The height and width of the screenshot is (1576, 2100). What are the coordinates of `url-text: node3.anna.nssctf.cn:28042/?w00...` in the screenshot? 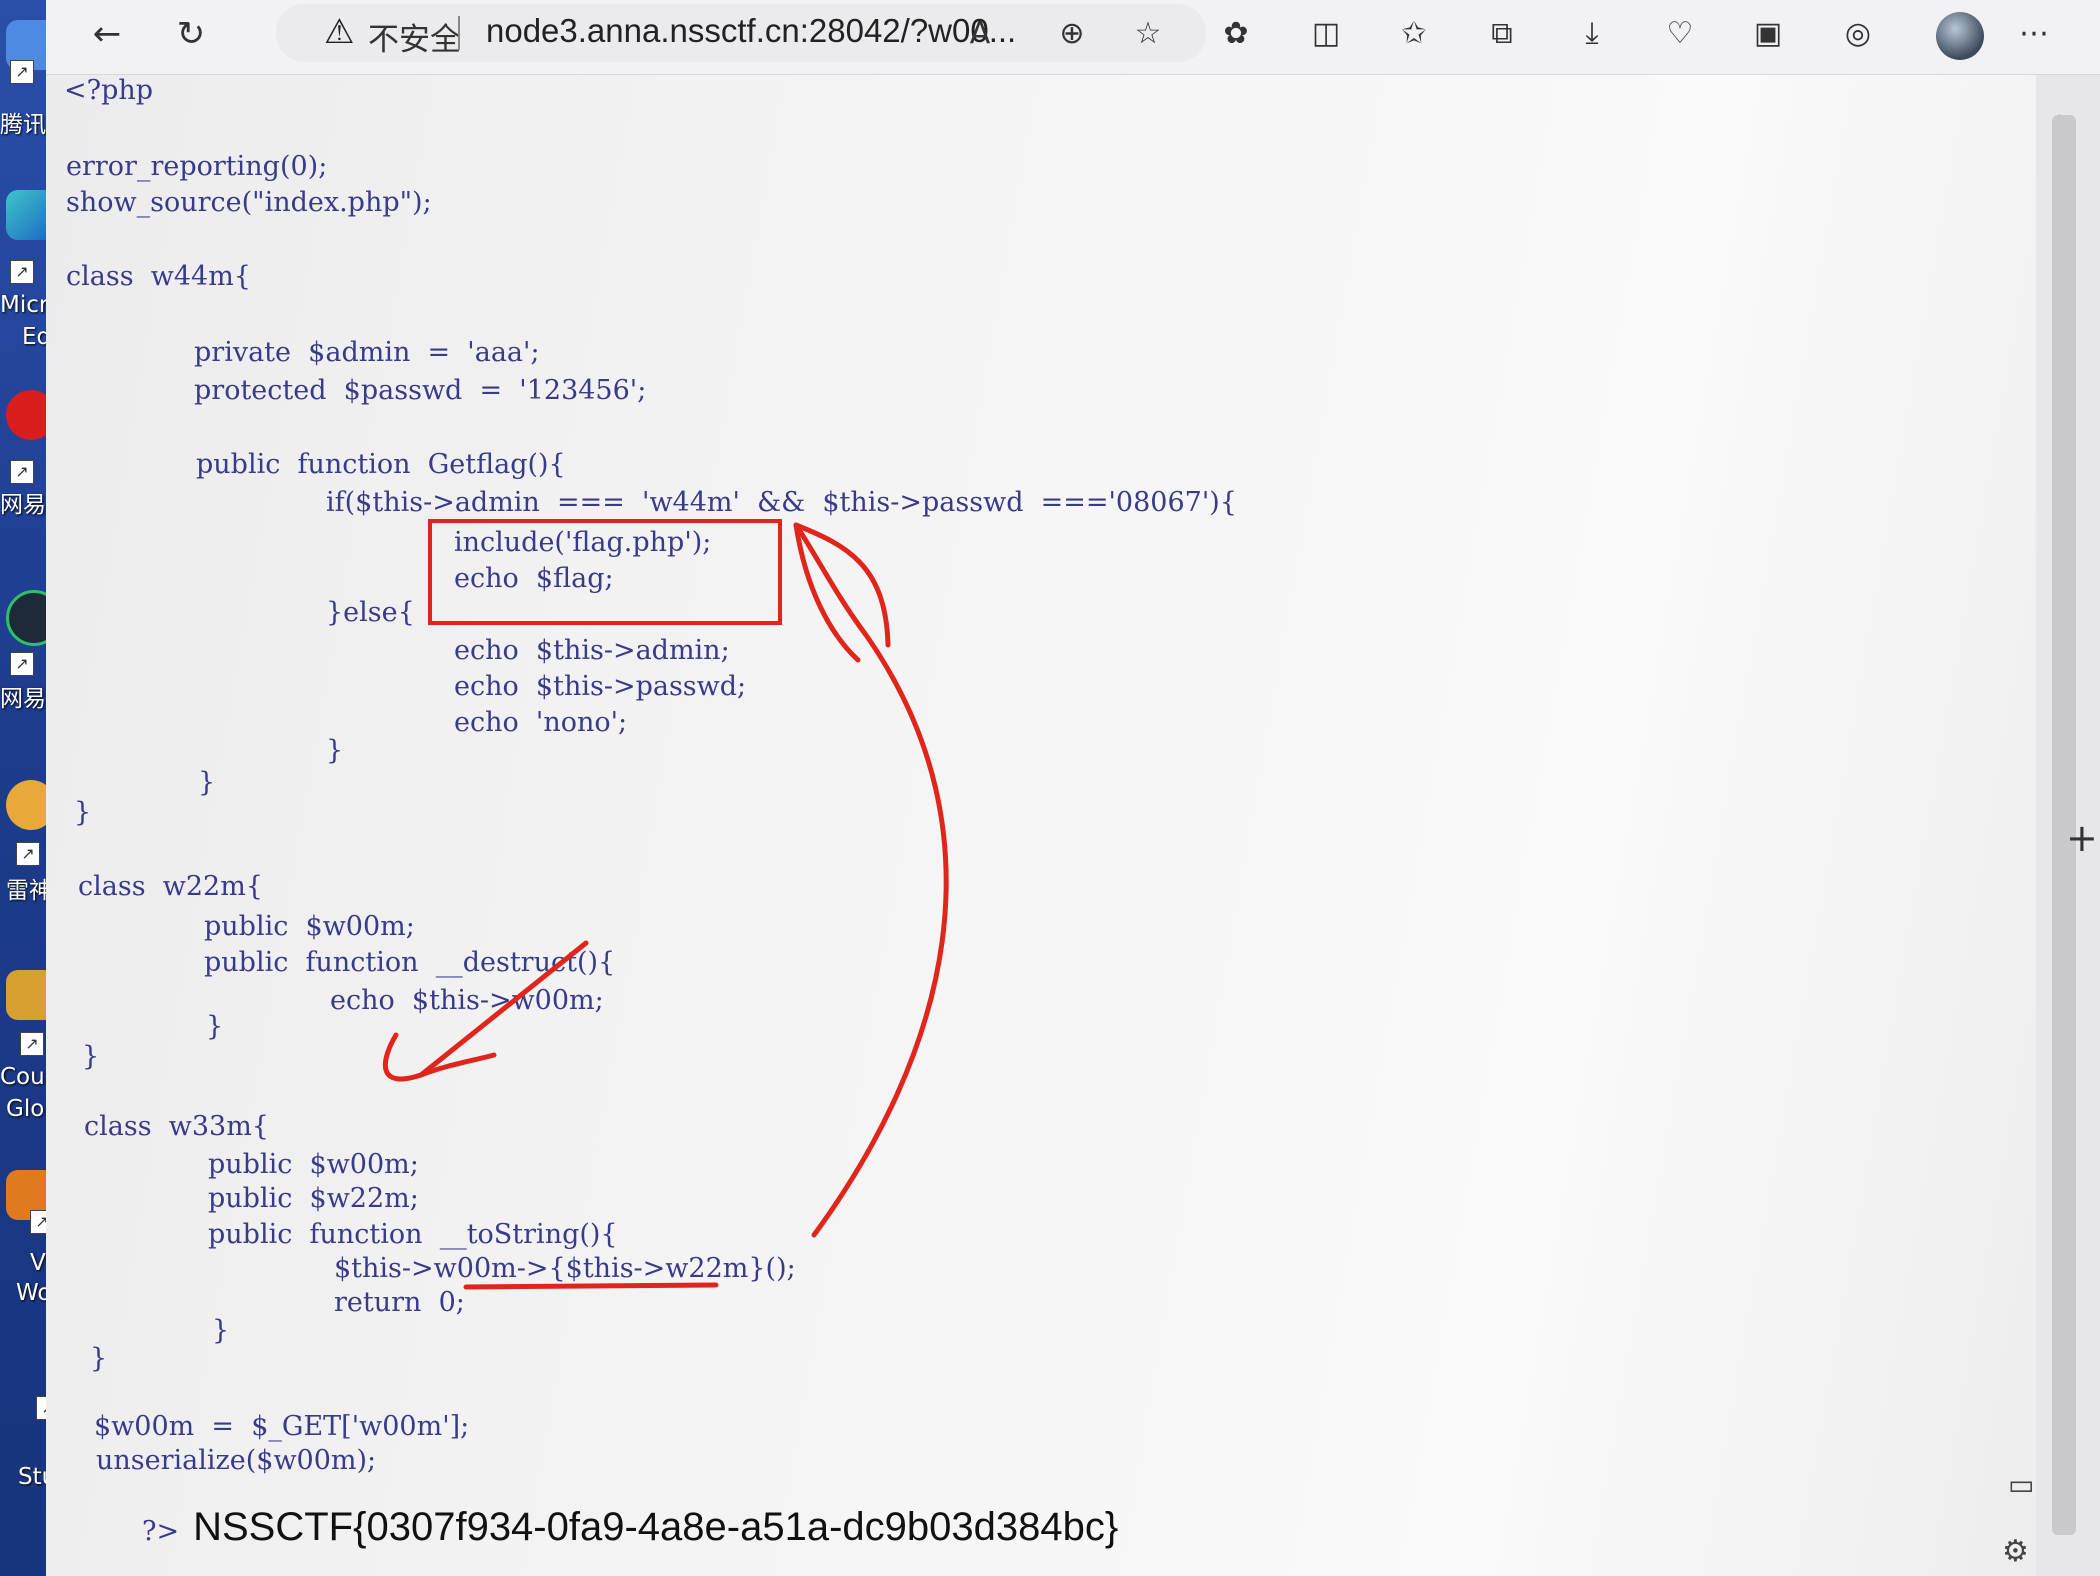 It's located at (751, 31).